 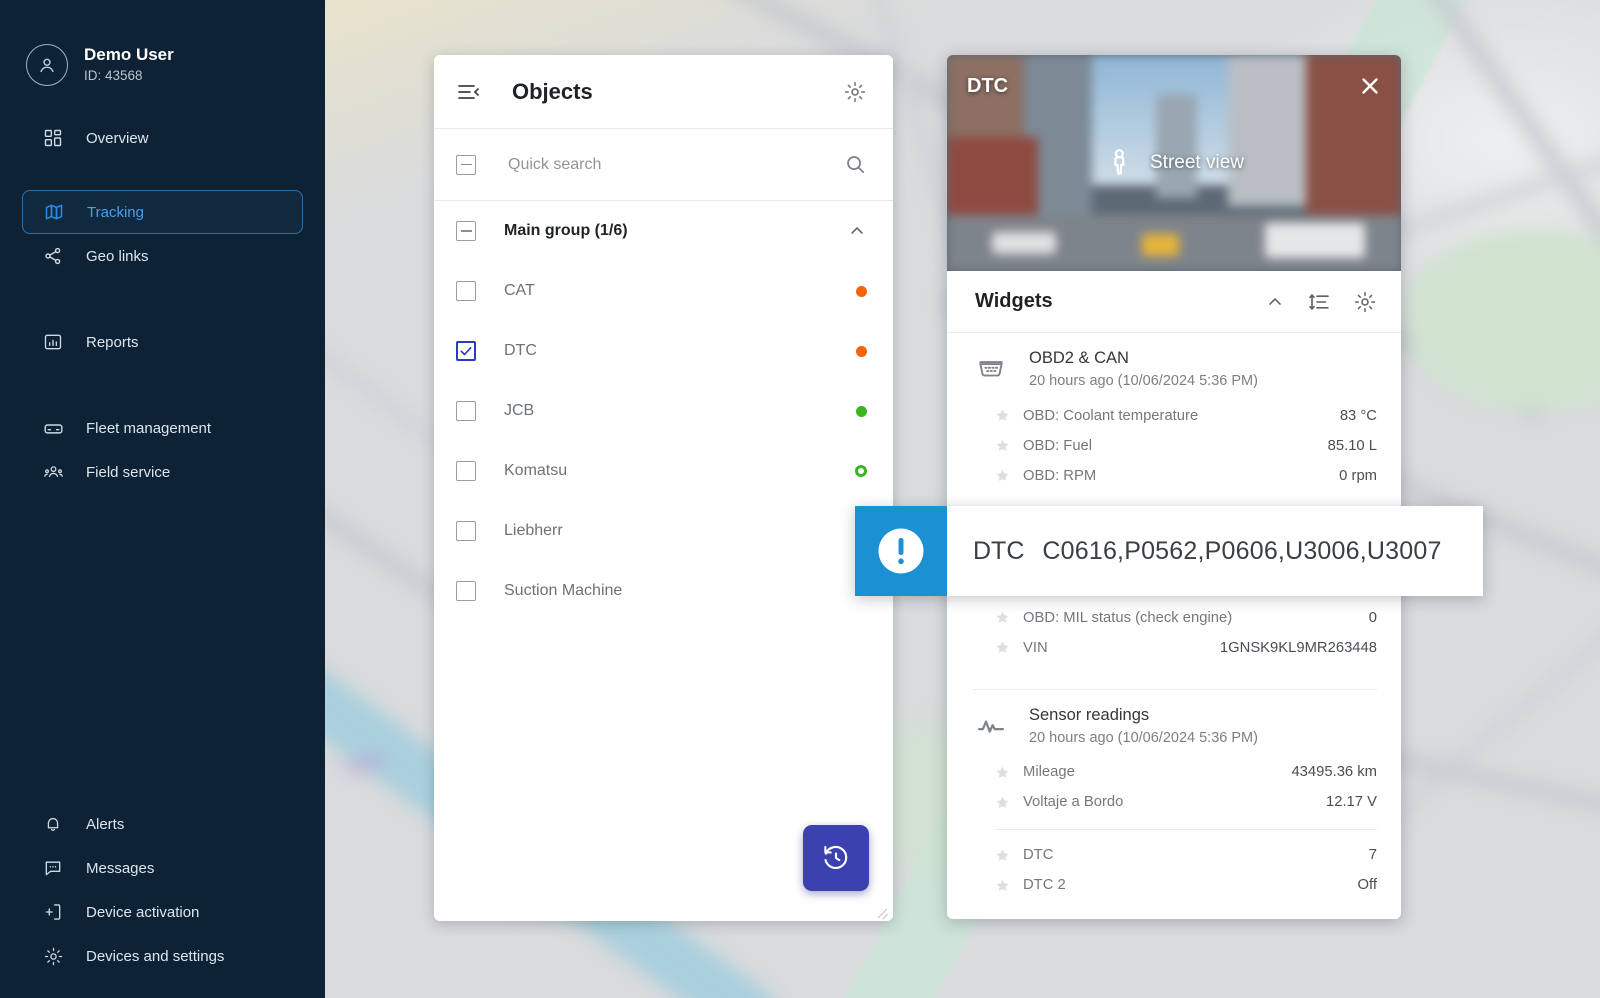 I want to click on sidebar-item-fleet-management: Fleet management, so click(x=162, y=428).